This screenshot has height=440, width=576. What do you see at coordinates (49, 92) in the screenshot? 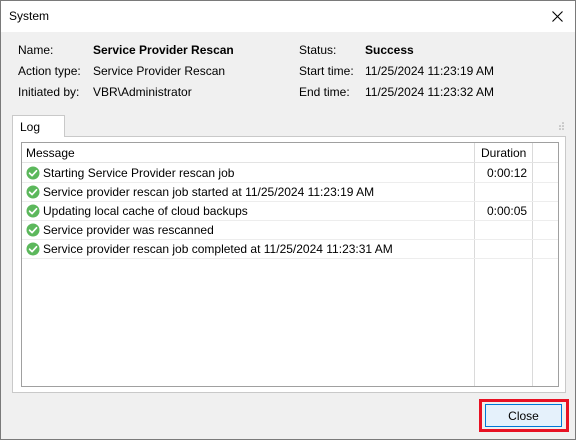
I see `initiated-by-label: Initiated by:` at bounding box center [49, 92].